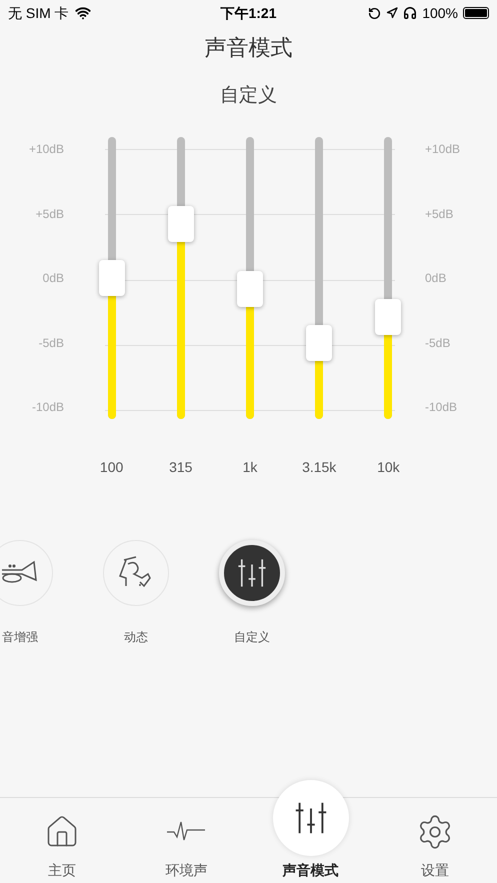 Image resolution: width=497 pixels, height=883 pixels. What do you see at coordinates (249, 48) in the screenshot?
I see `page-title: 声音模式` at bounding box center [249, 48].